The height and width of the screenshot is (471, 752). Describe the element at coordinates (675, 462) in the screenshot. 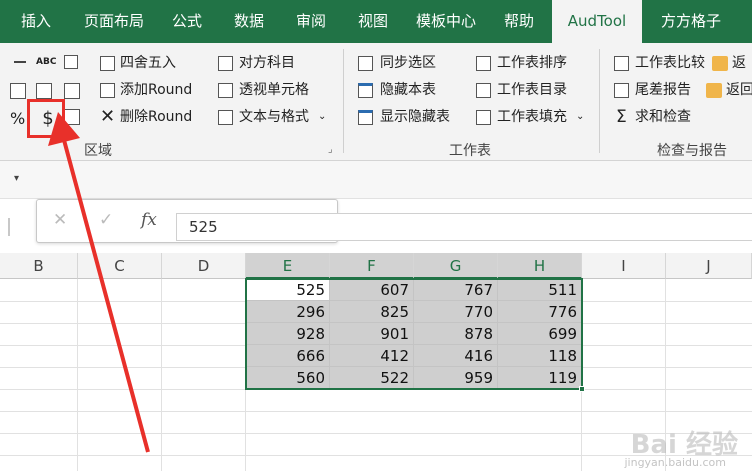

I see `watermark-url: jingyan.baidu.com` at that location.